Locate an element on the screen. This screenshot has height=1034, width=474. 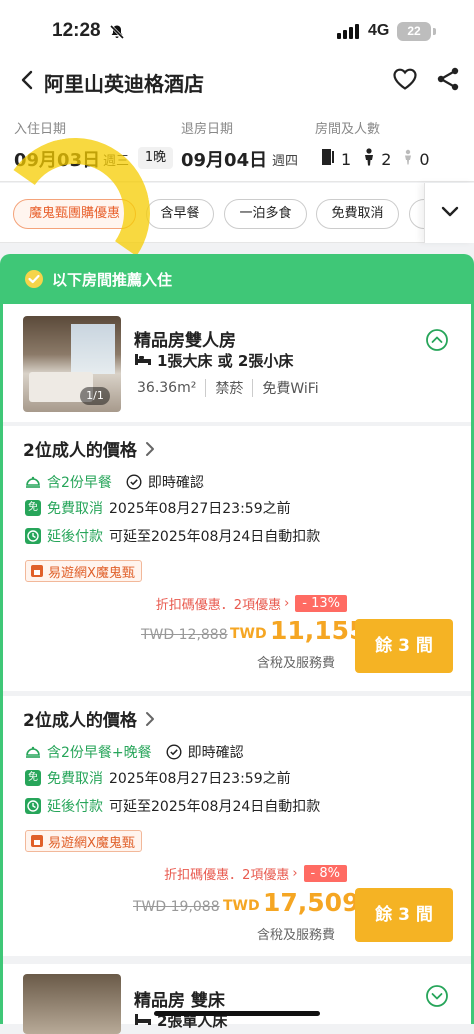
original-price: TWD 19,088 is located at coordinates (176, 907).